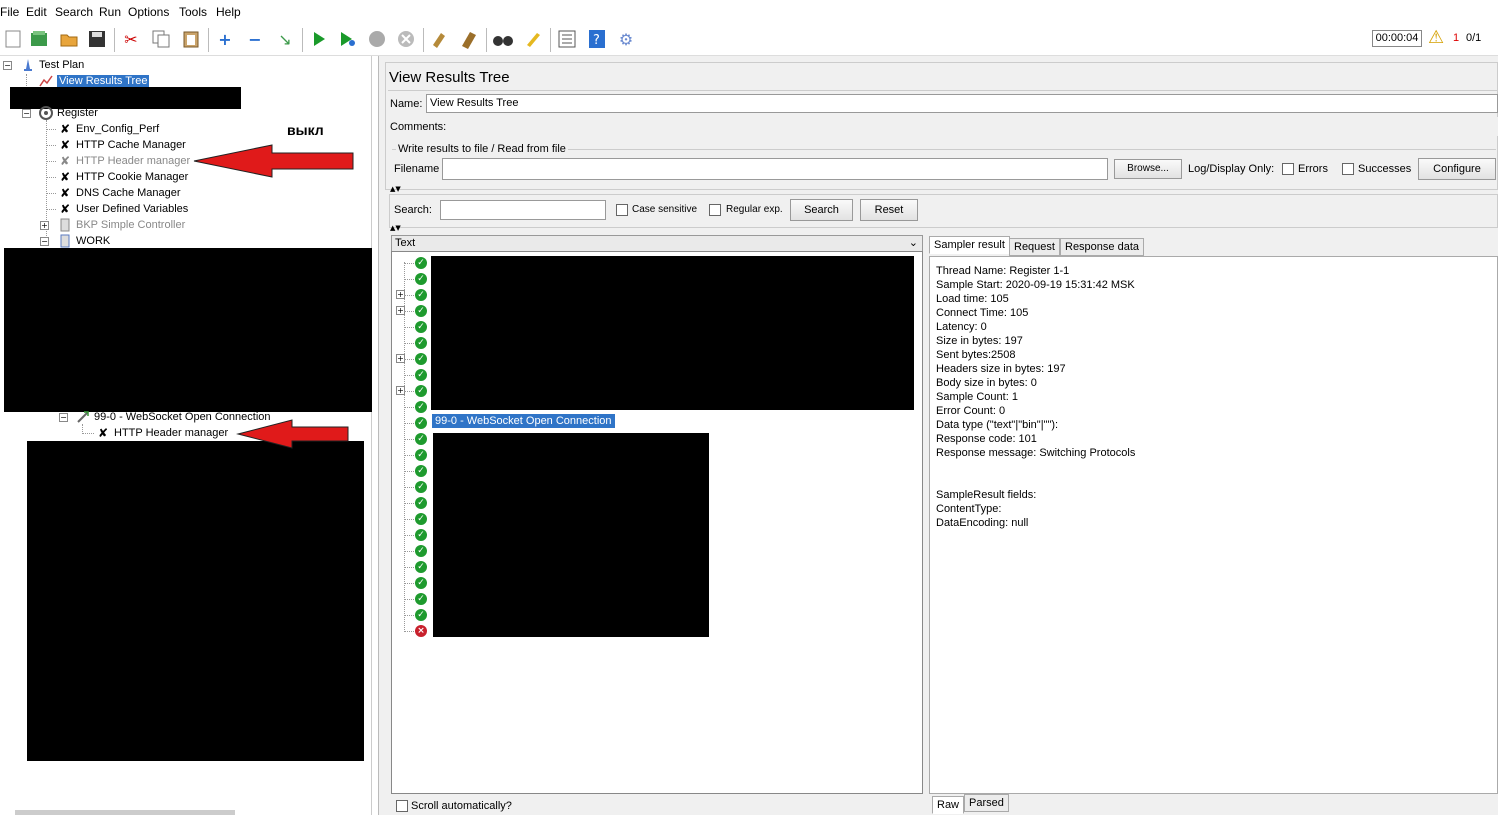  I want to click on cut-icon: ✂, so click(131, 39).